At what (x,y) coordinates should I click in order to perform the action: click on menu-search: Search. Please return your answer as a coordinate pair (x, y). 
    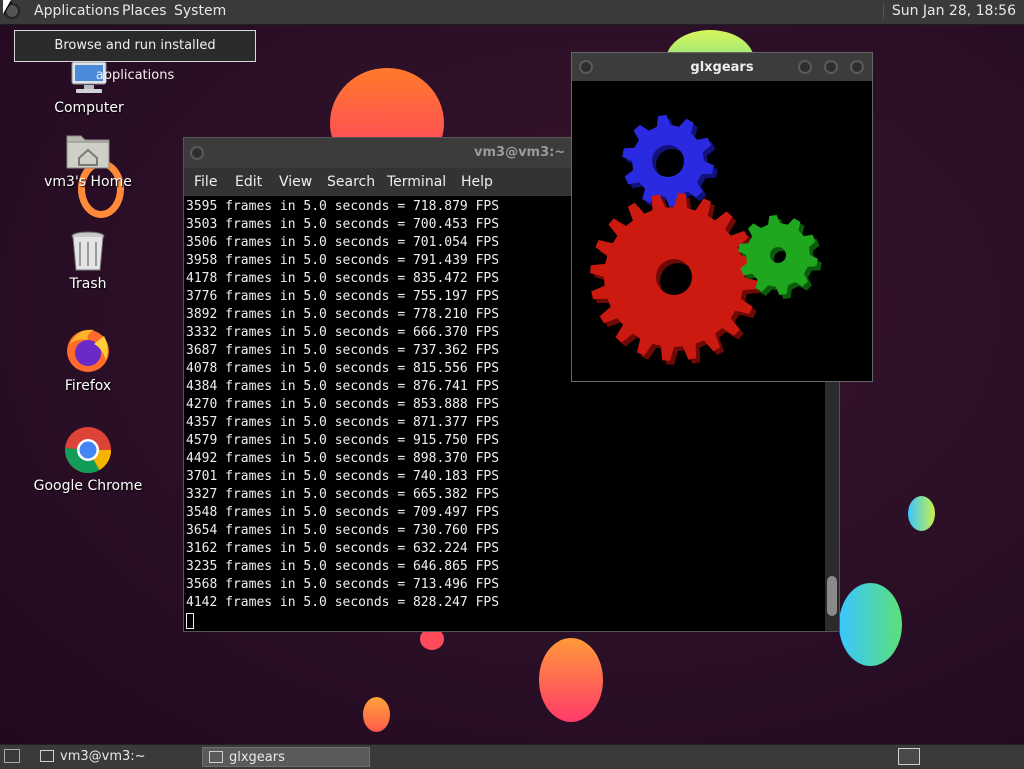
    Looking at the image, I should click on (351, 182).